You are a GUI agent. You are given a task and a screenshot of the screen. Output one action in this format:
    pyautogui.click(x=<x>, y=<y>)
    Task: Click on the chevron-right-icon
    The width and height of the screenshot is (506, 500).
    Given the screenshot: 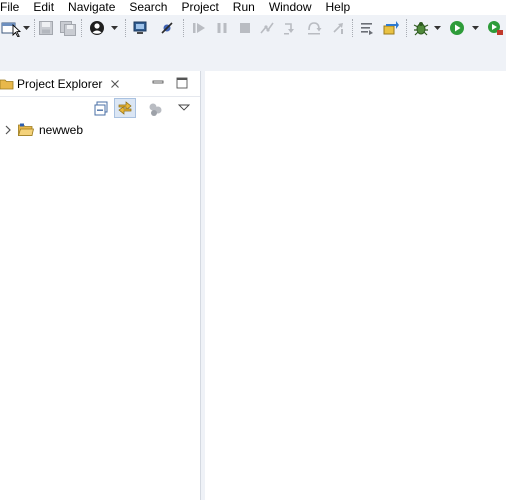 What is the action you would take?
    pyautogui.click(x=8, y=130)
    